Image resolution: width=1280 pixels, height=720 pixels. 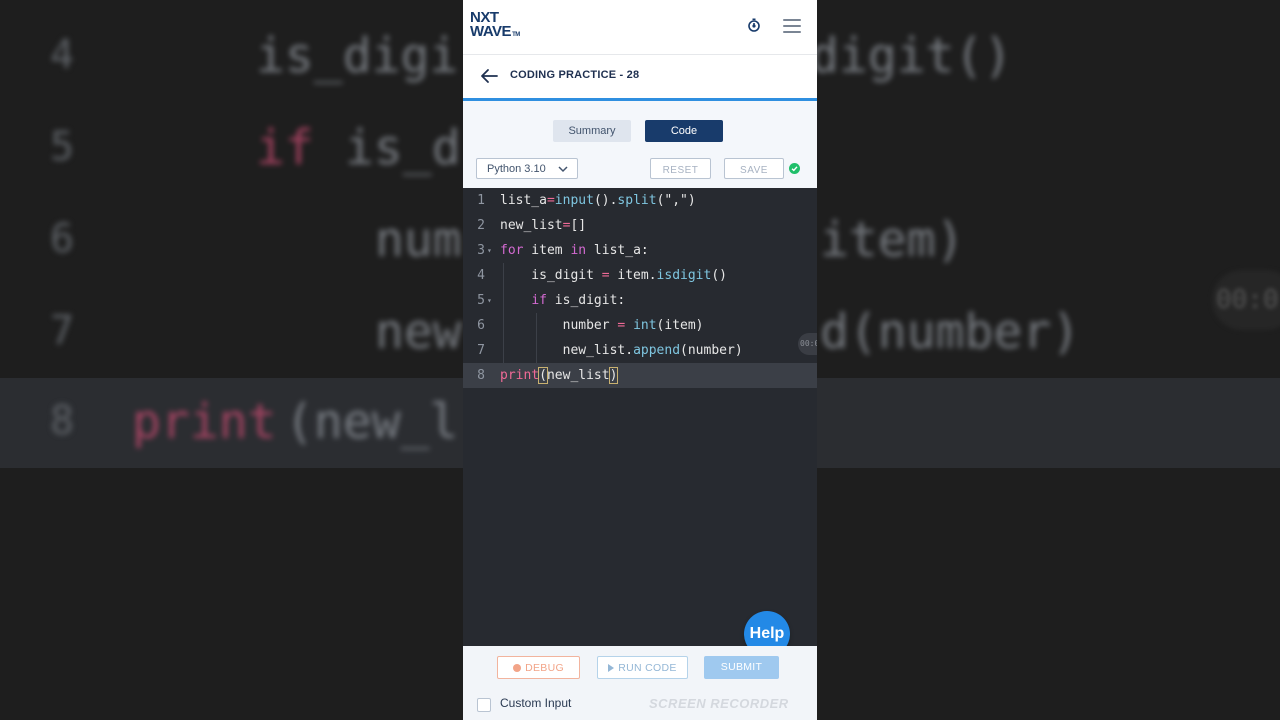 What do you see at coordinates (578, 300) in the screenshot?
I see `code-text: if is_digit:` at bounding box center [578, 300].